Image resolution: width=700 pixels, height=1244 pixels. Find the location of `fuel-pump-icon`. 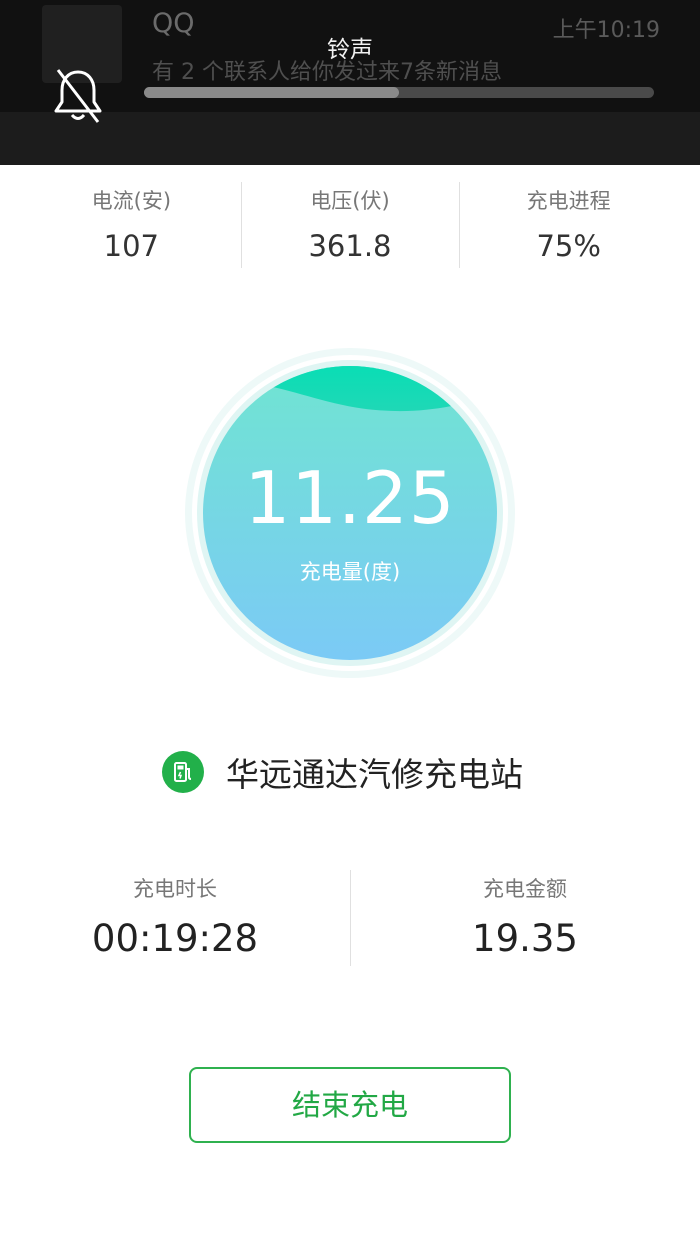

fuel-pump-icon is located at coordinates (183, 772).